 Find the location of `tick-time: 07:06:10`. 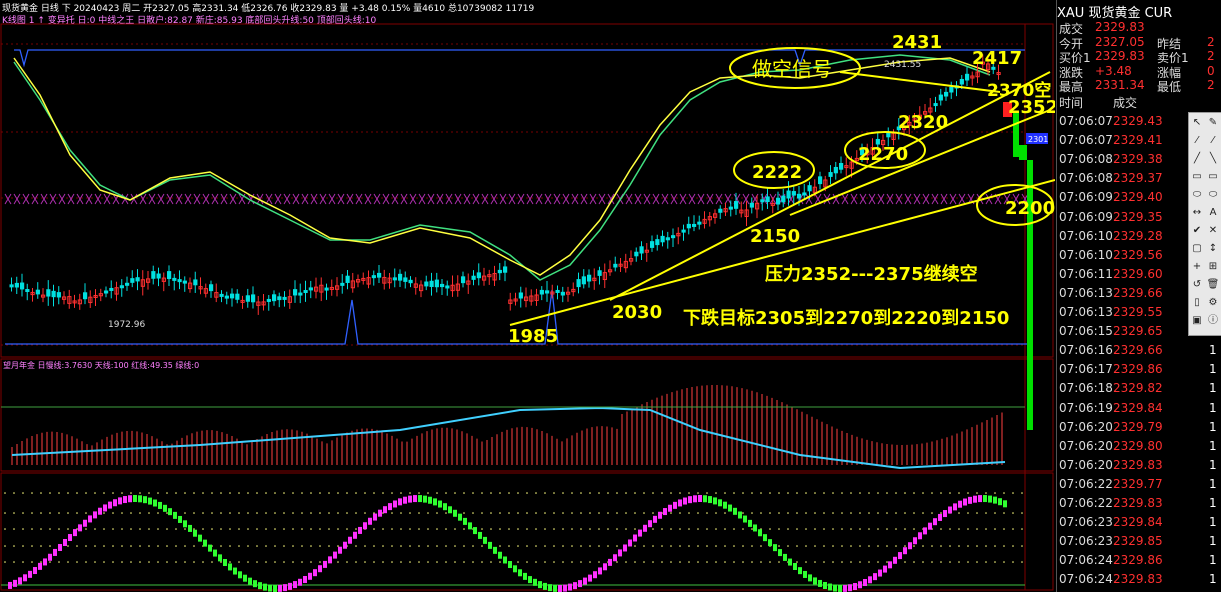

tick-time: 07:06:10 is located at coordinates (1086, 254).